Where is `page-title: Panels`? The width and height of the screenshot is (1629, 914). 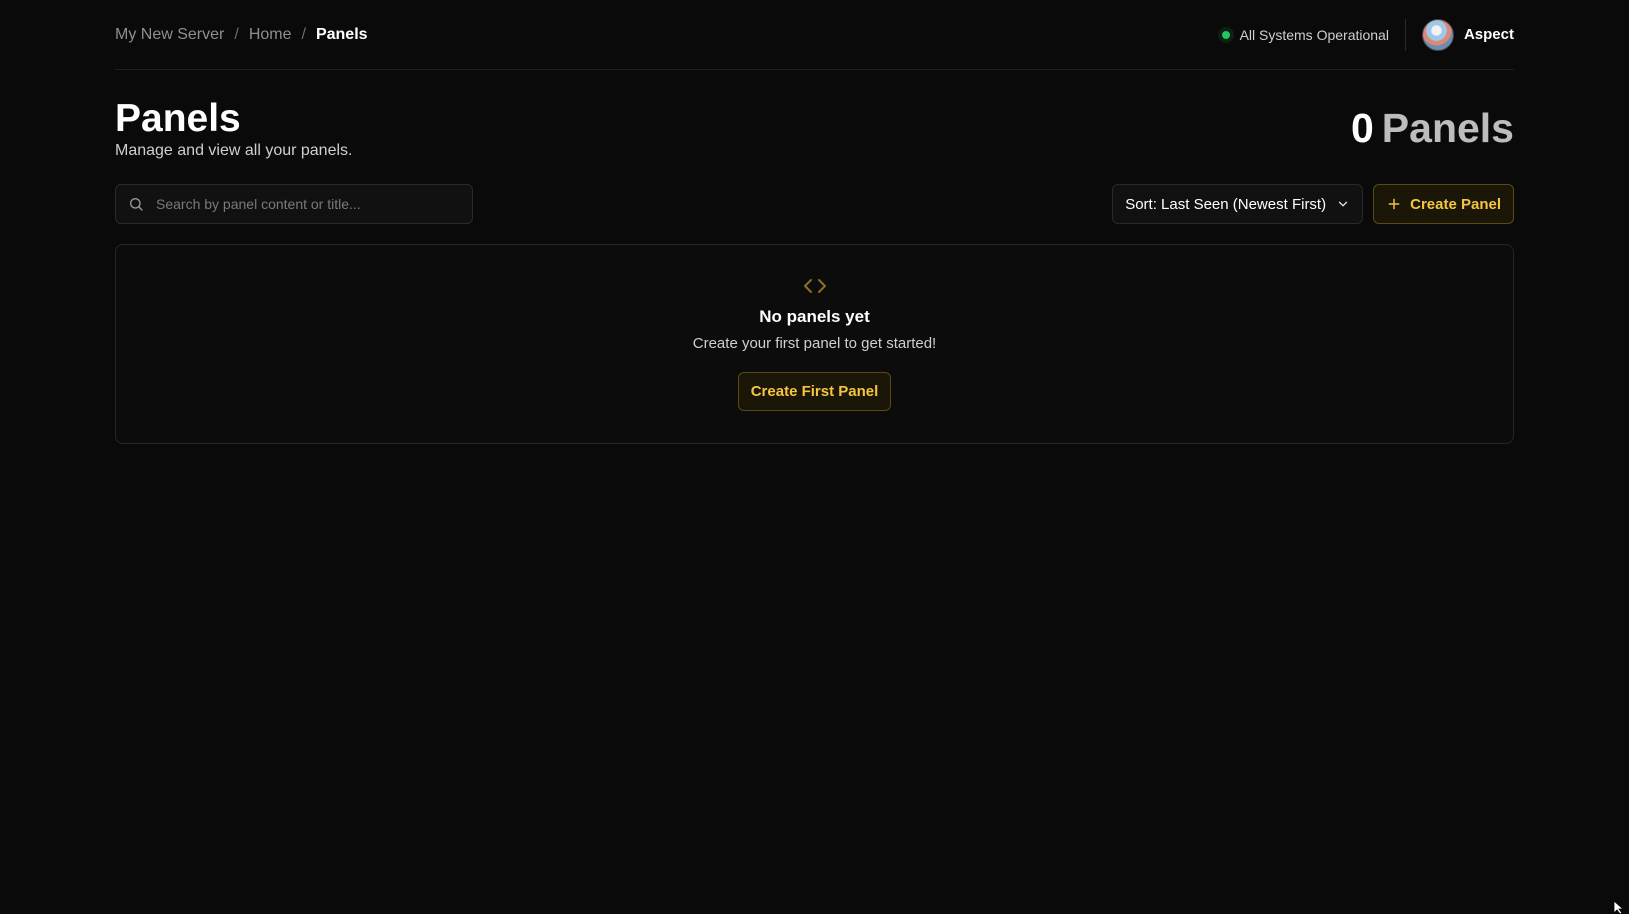 page-title: Panels is located at coordinates (178, 118).